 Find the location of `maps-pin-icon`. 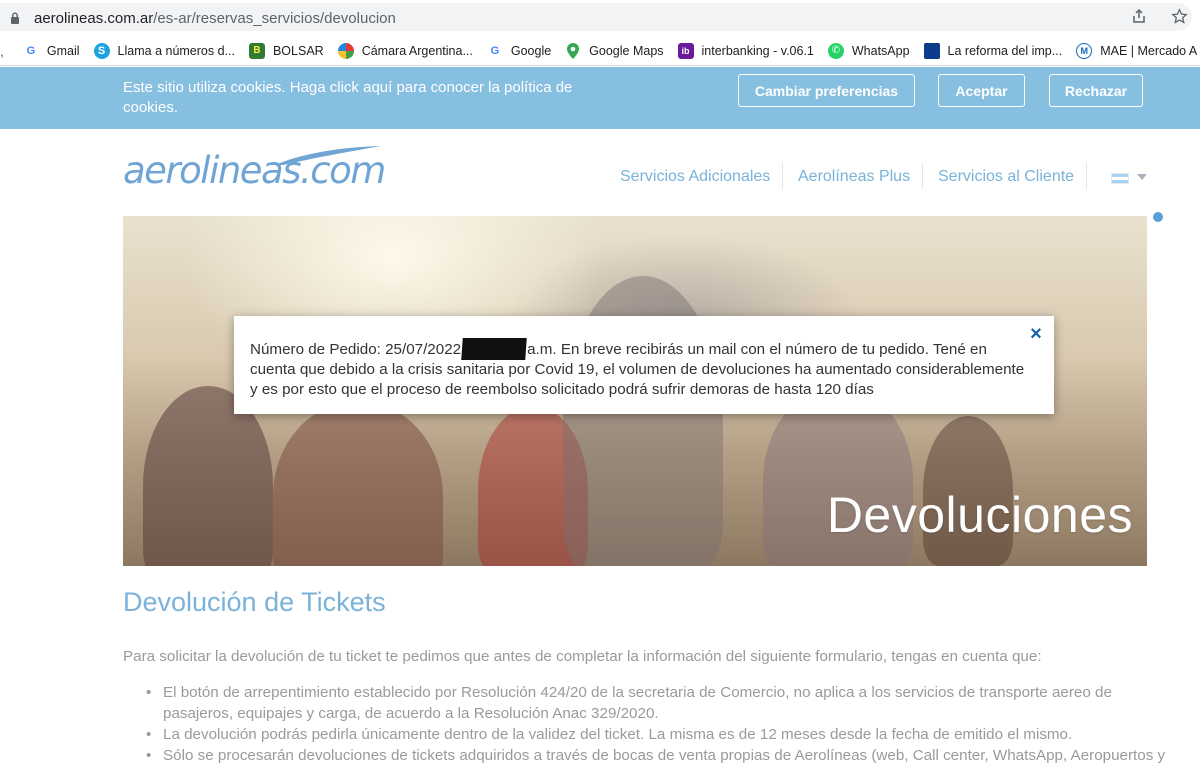

maps-pin-icon is located at coordinates (573, 50).